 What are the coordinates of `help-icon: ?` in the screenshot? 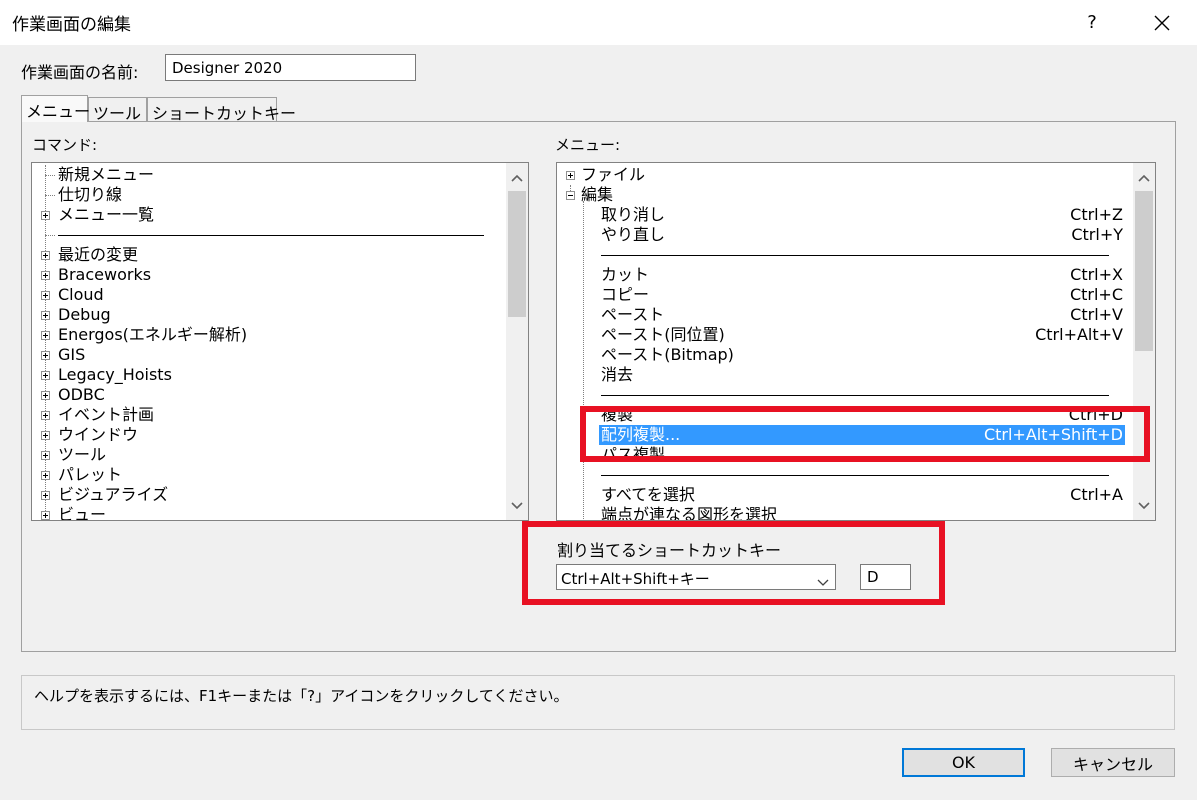 It's located at (1092, 22).